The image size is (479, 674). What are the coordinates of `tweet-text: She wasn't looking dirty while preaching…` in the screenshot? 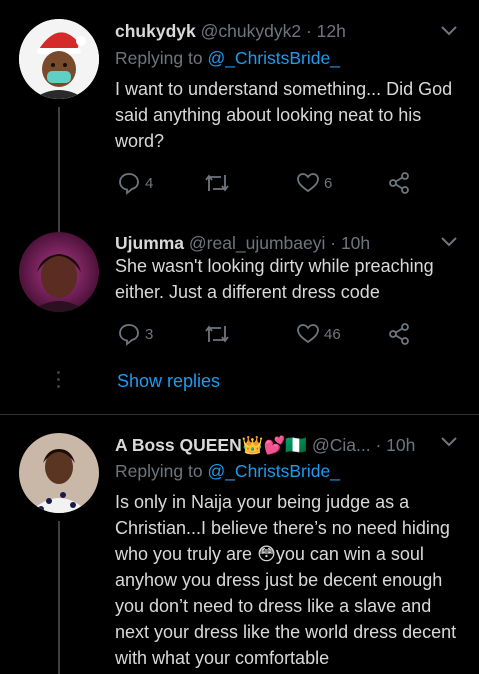 It's located at (274, 279).